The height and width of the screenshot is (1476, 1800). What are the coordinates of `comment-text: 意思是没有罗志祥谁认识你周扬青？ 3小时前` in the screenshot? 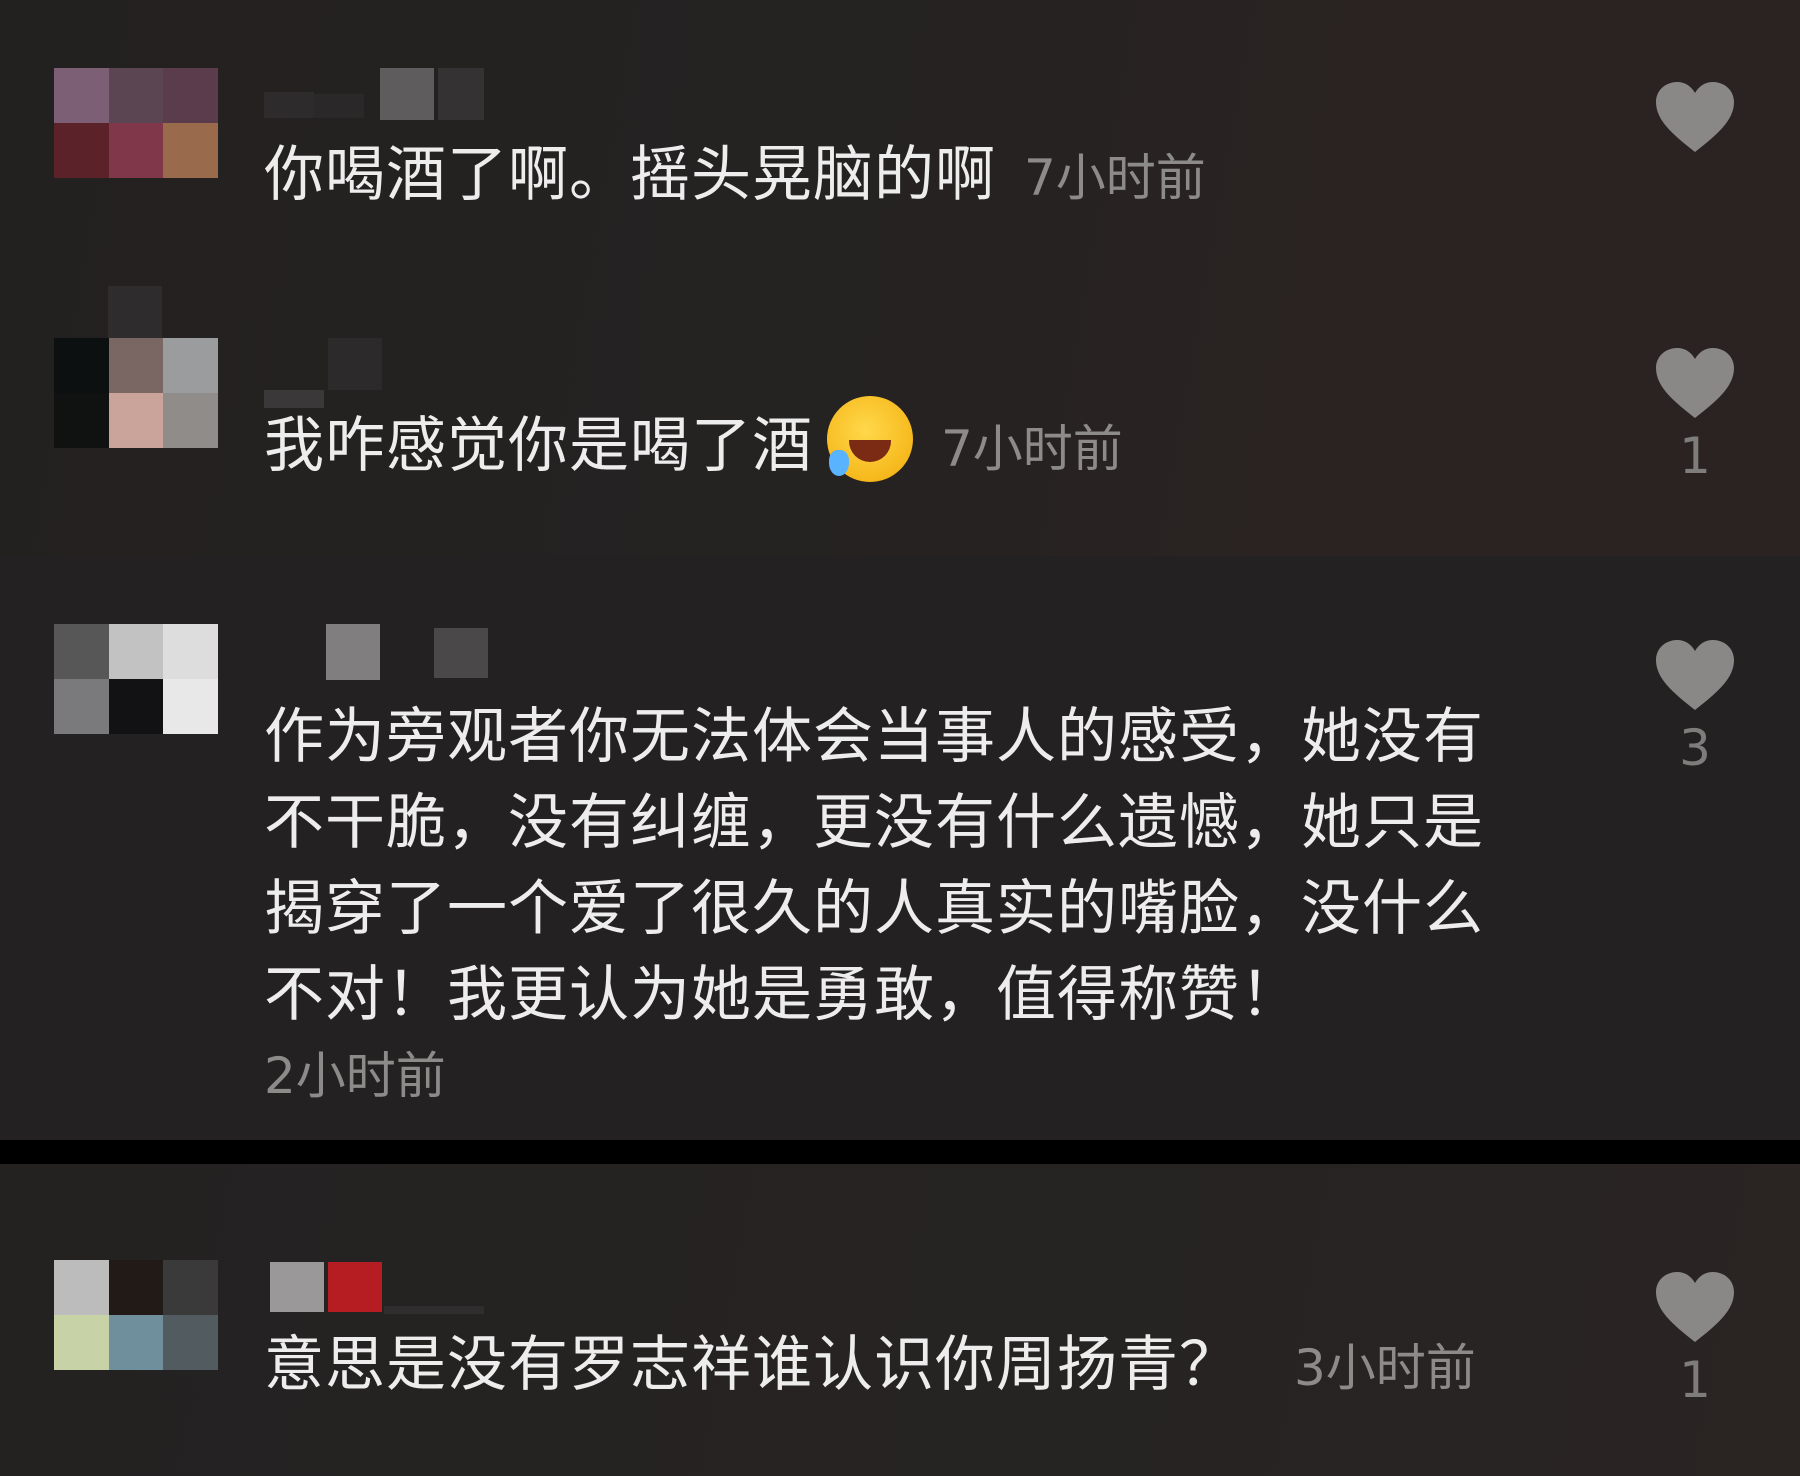 It's located at (870, 1366).